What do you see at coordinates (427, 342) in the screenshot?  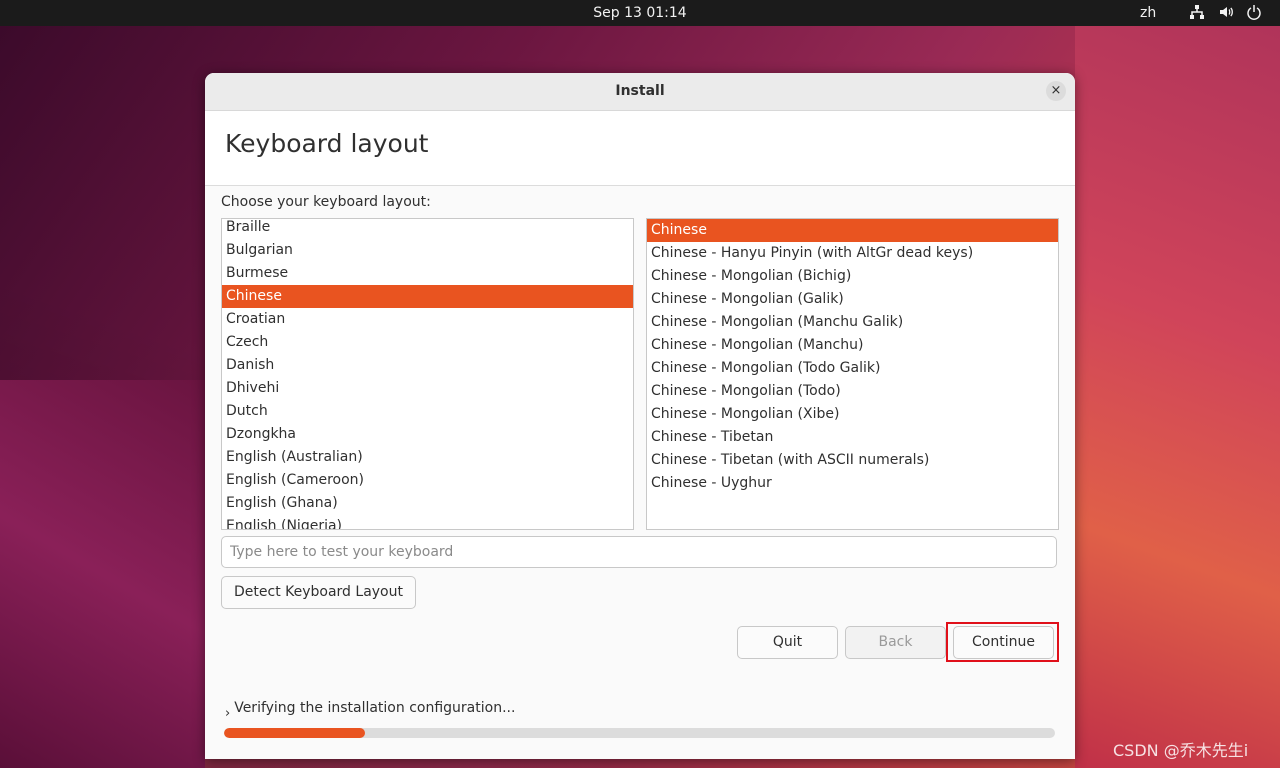 I see `list-item: Czech` at bounding box center [427, 342].